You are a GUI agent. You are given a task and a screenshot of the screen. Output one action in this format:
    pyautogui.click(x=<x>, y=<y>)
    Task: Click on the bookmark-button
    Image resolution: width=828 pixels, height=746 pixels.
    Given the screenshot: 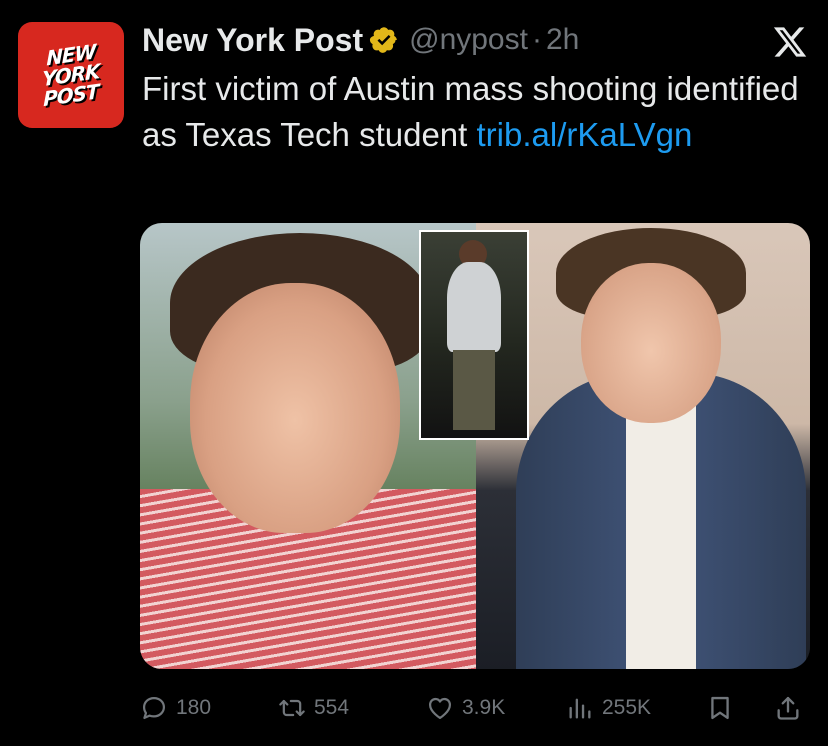 What is the action you would take?
    pyautogui.click(x=720, y=708)
    